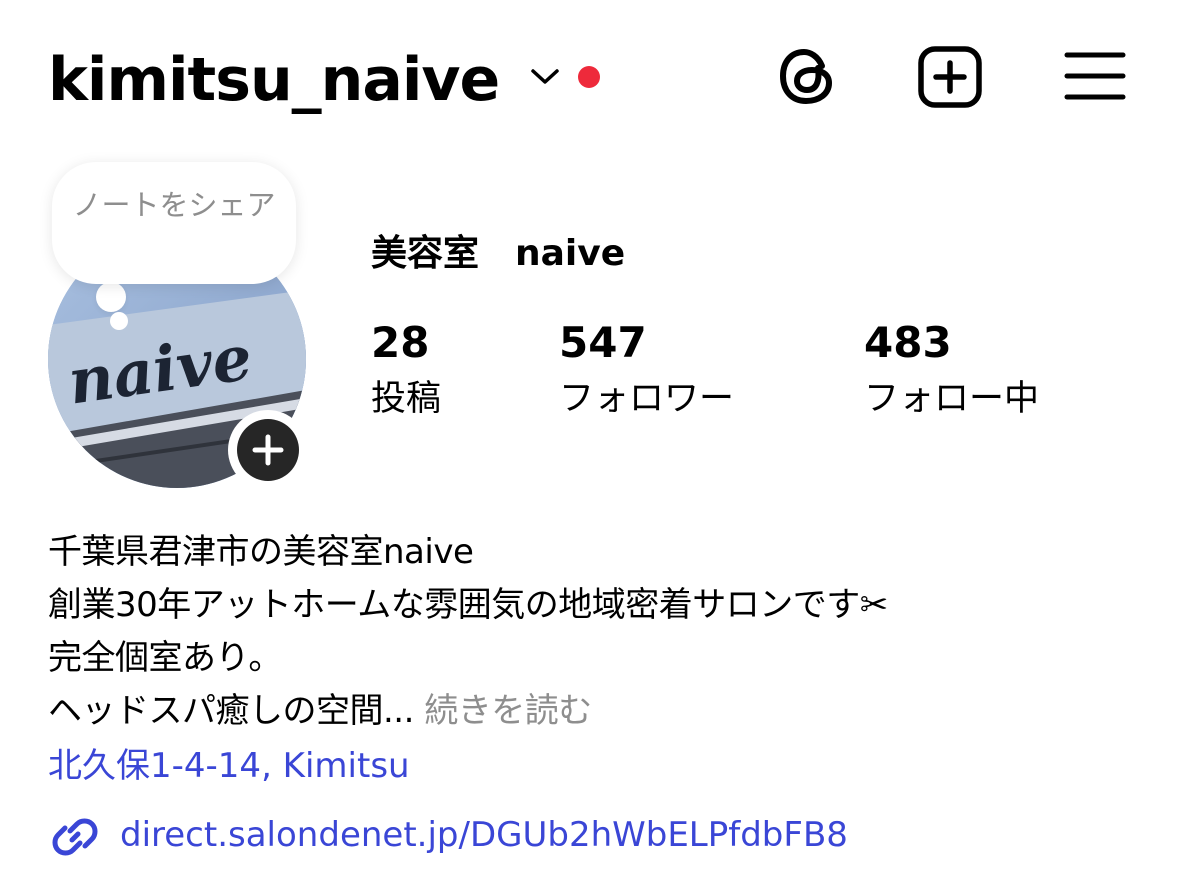  What do you see at coordinates (119, 321) in the screenshot?
I see `note-bubble-tail-small` at bounding box center [119, 321].